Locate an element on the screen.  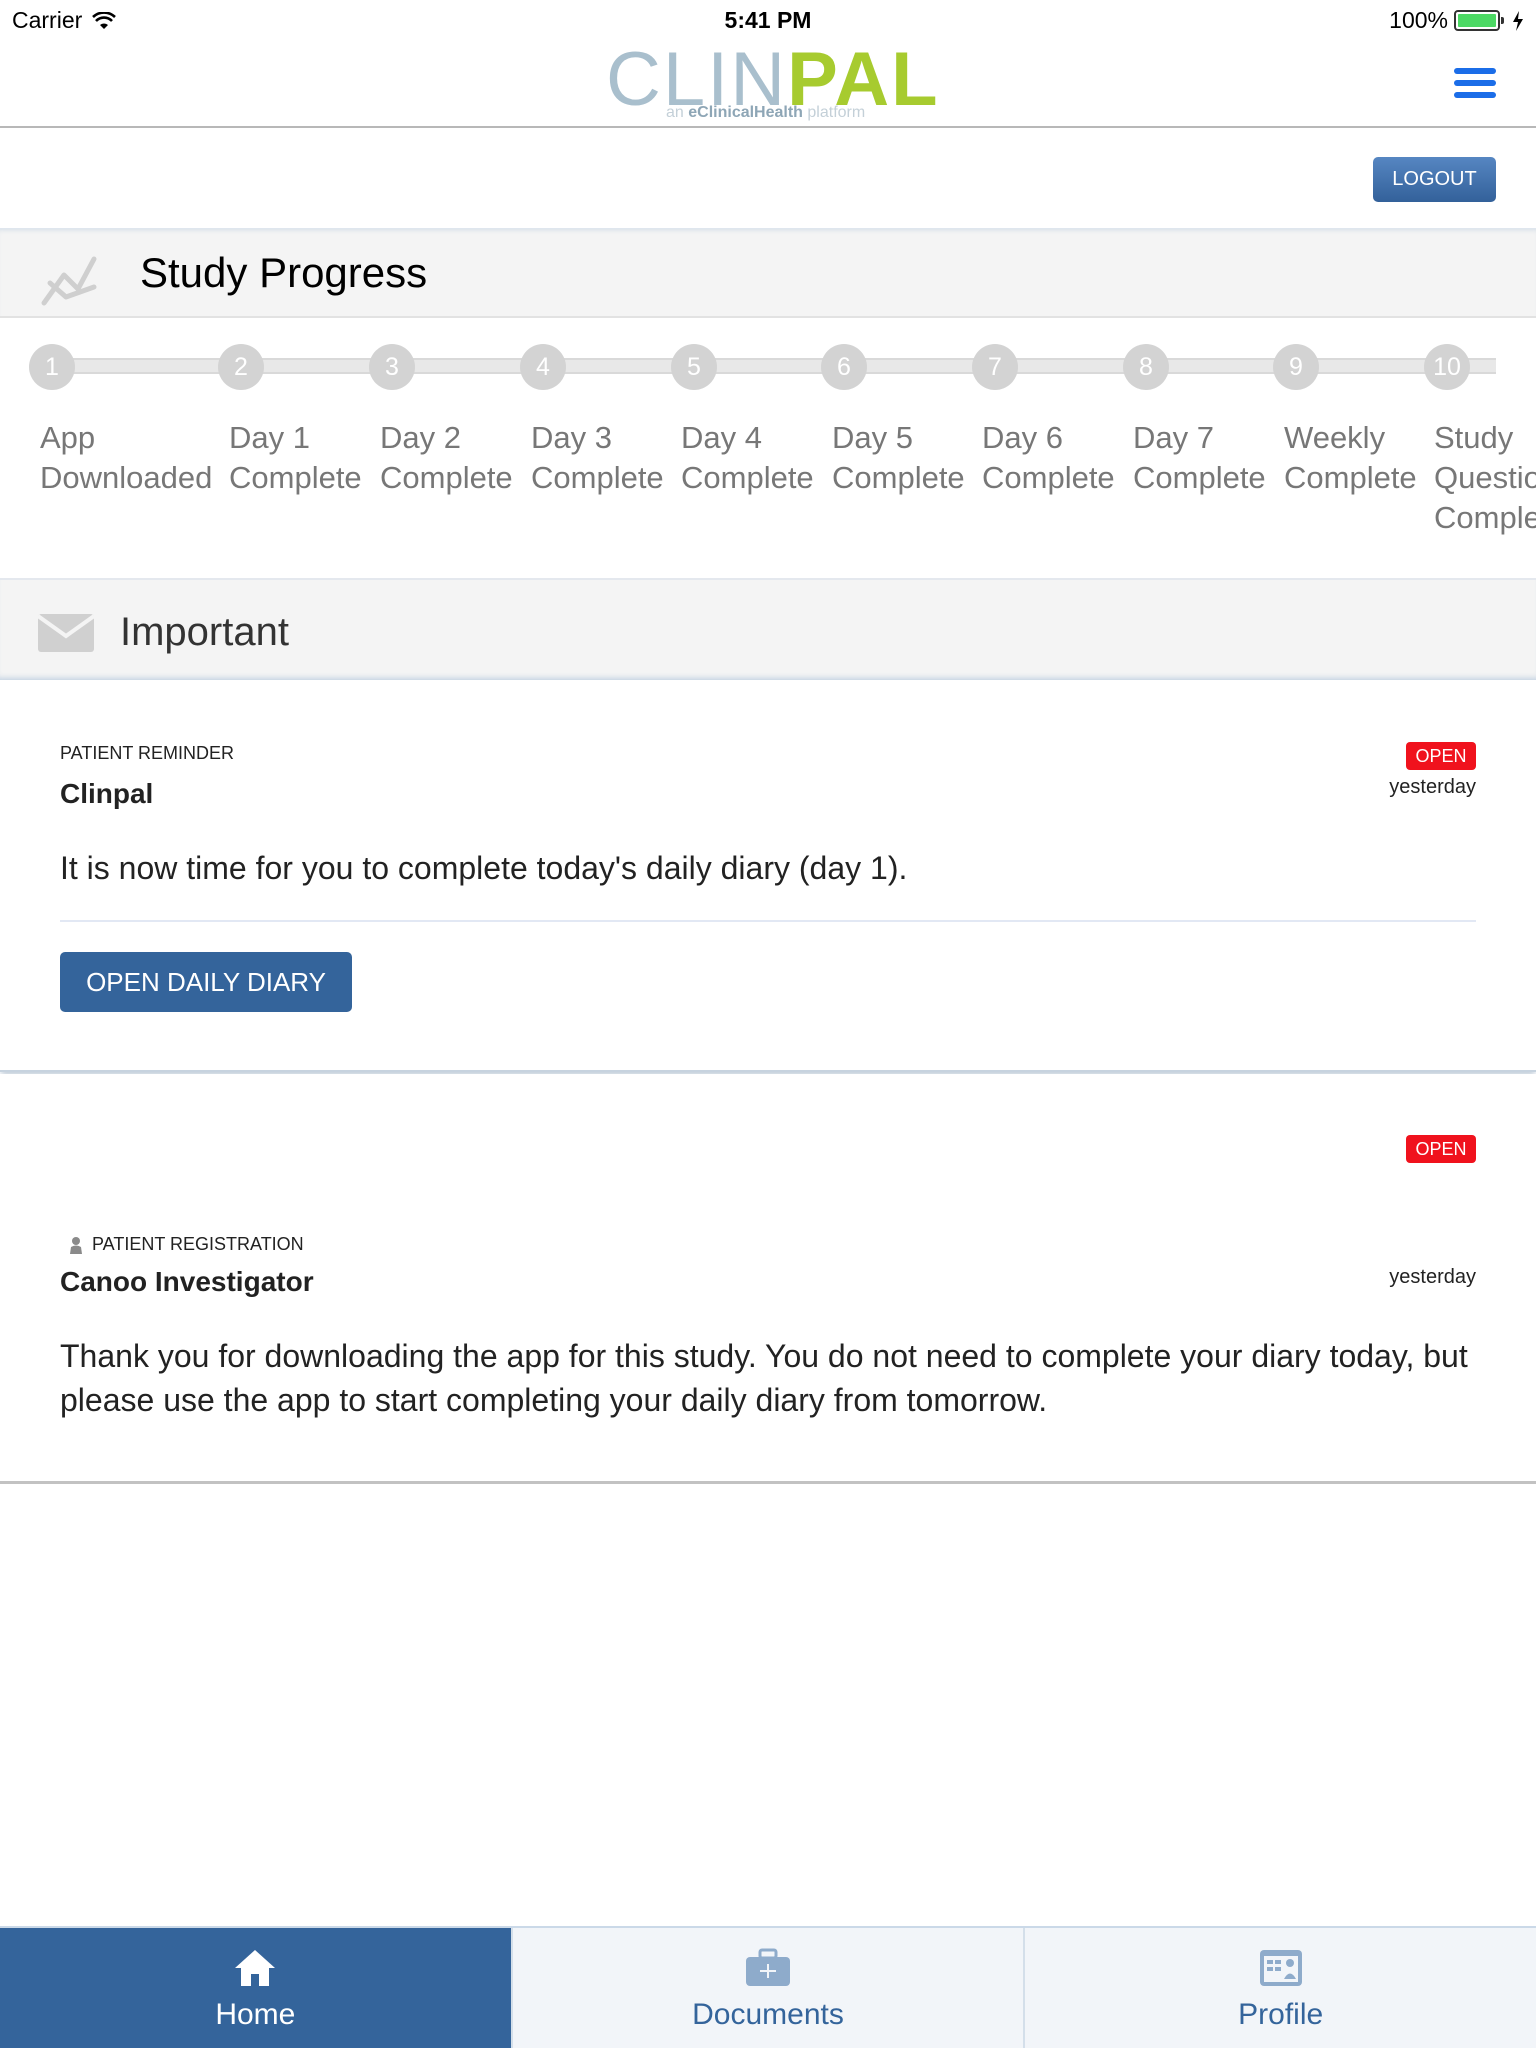
battery-status: 100% is located at coordinates (1456, 20).